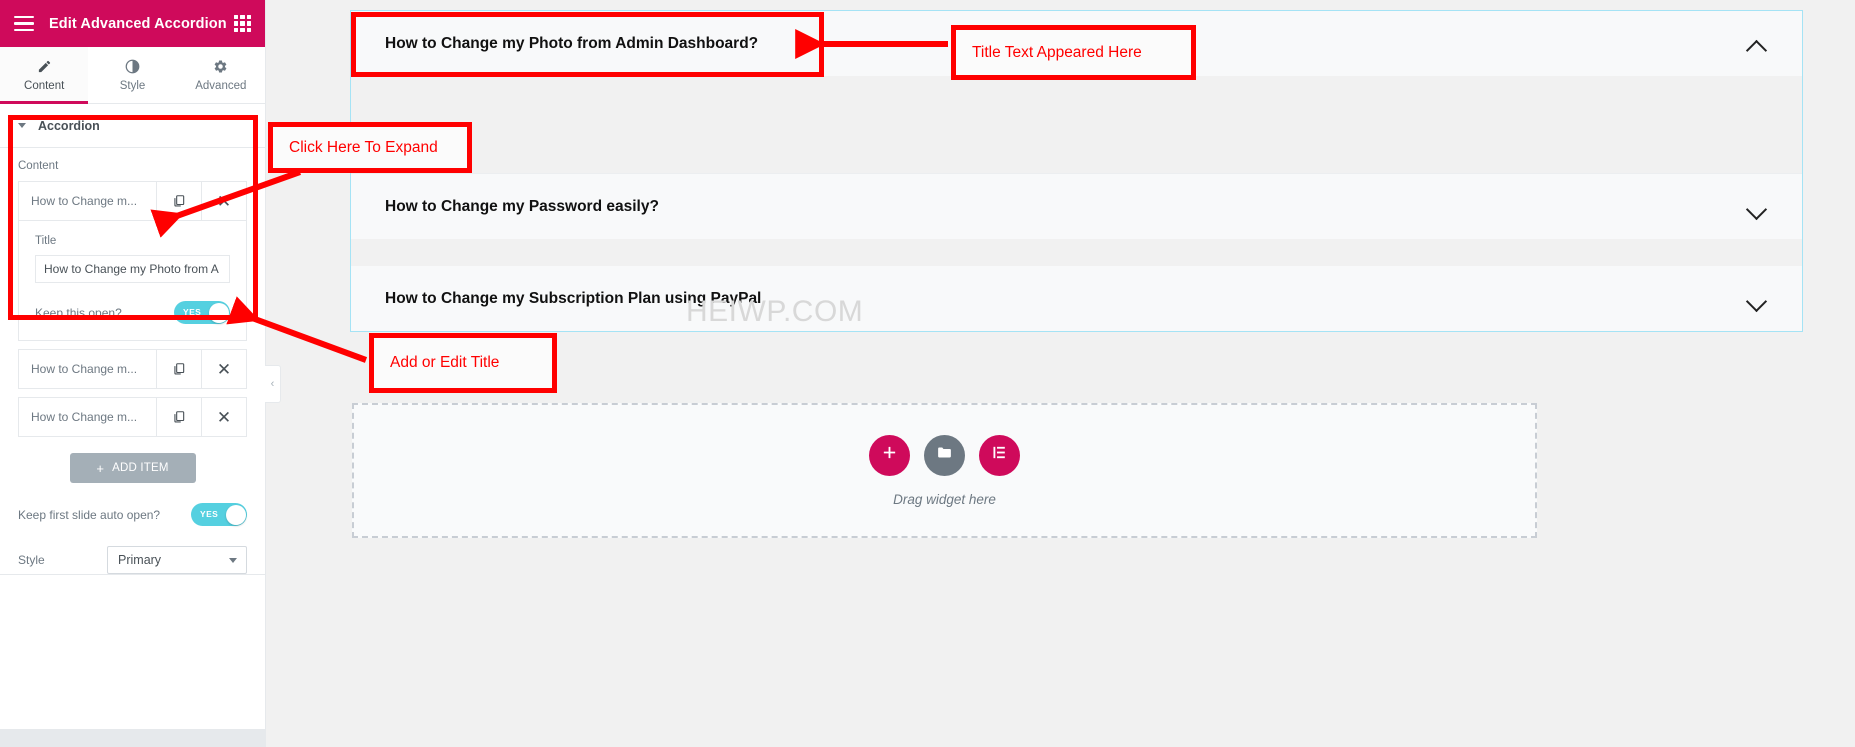 This screenshot has height=747, width=1855. I want to click on accordion-gap, so click(1076, 252).